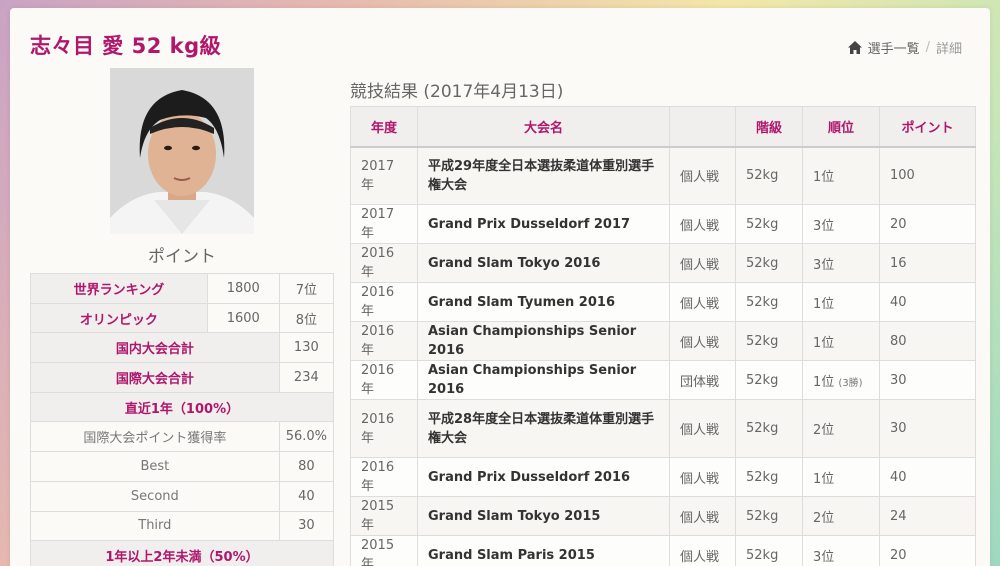  I want to click on recent-label: Third, so click(155, 526).